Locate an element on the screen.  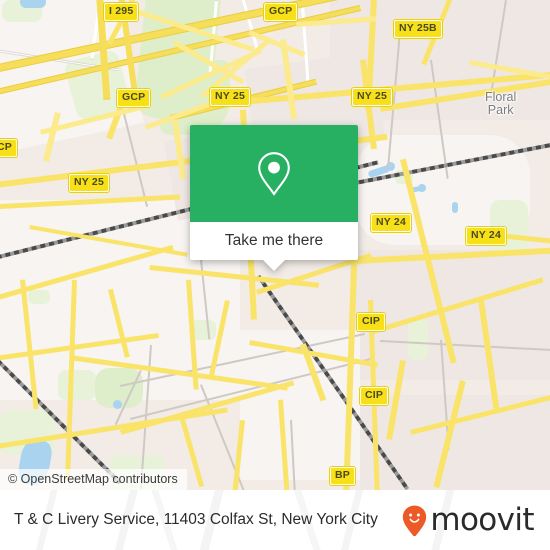
moovit-wordmark: moovit is located at coordinates (482, 519).